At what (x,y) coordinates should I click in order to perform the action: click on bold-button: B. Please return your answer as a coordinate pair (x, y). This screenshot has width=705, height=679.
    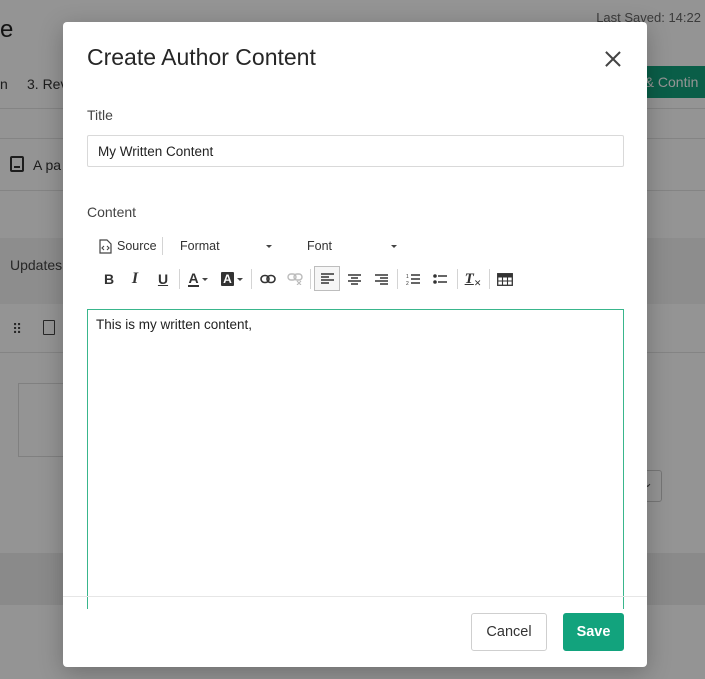
    Looking at the image, I should click on (109, 279).